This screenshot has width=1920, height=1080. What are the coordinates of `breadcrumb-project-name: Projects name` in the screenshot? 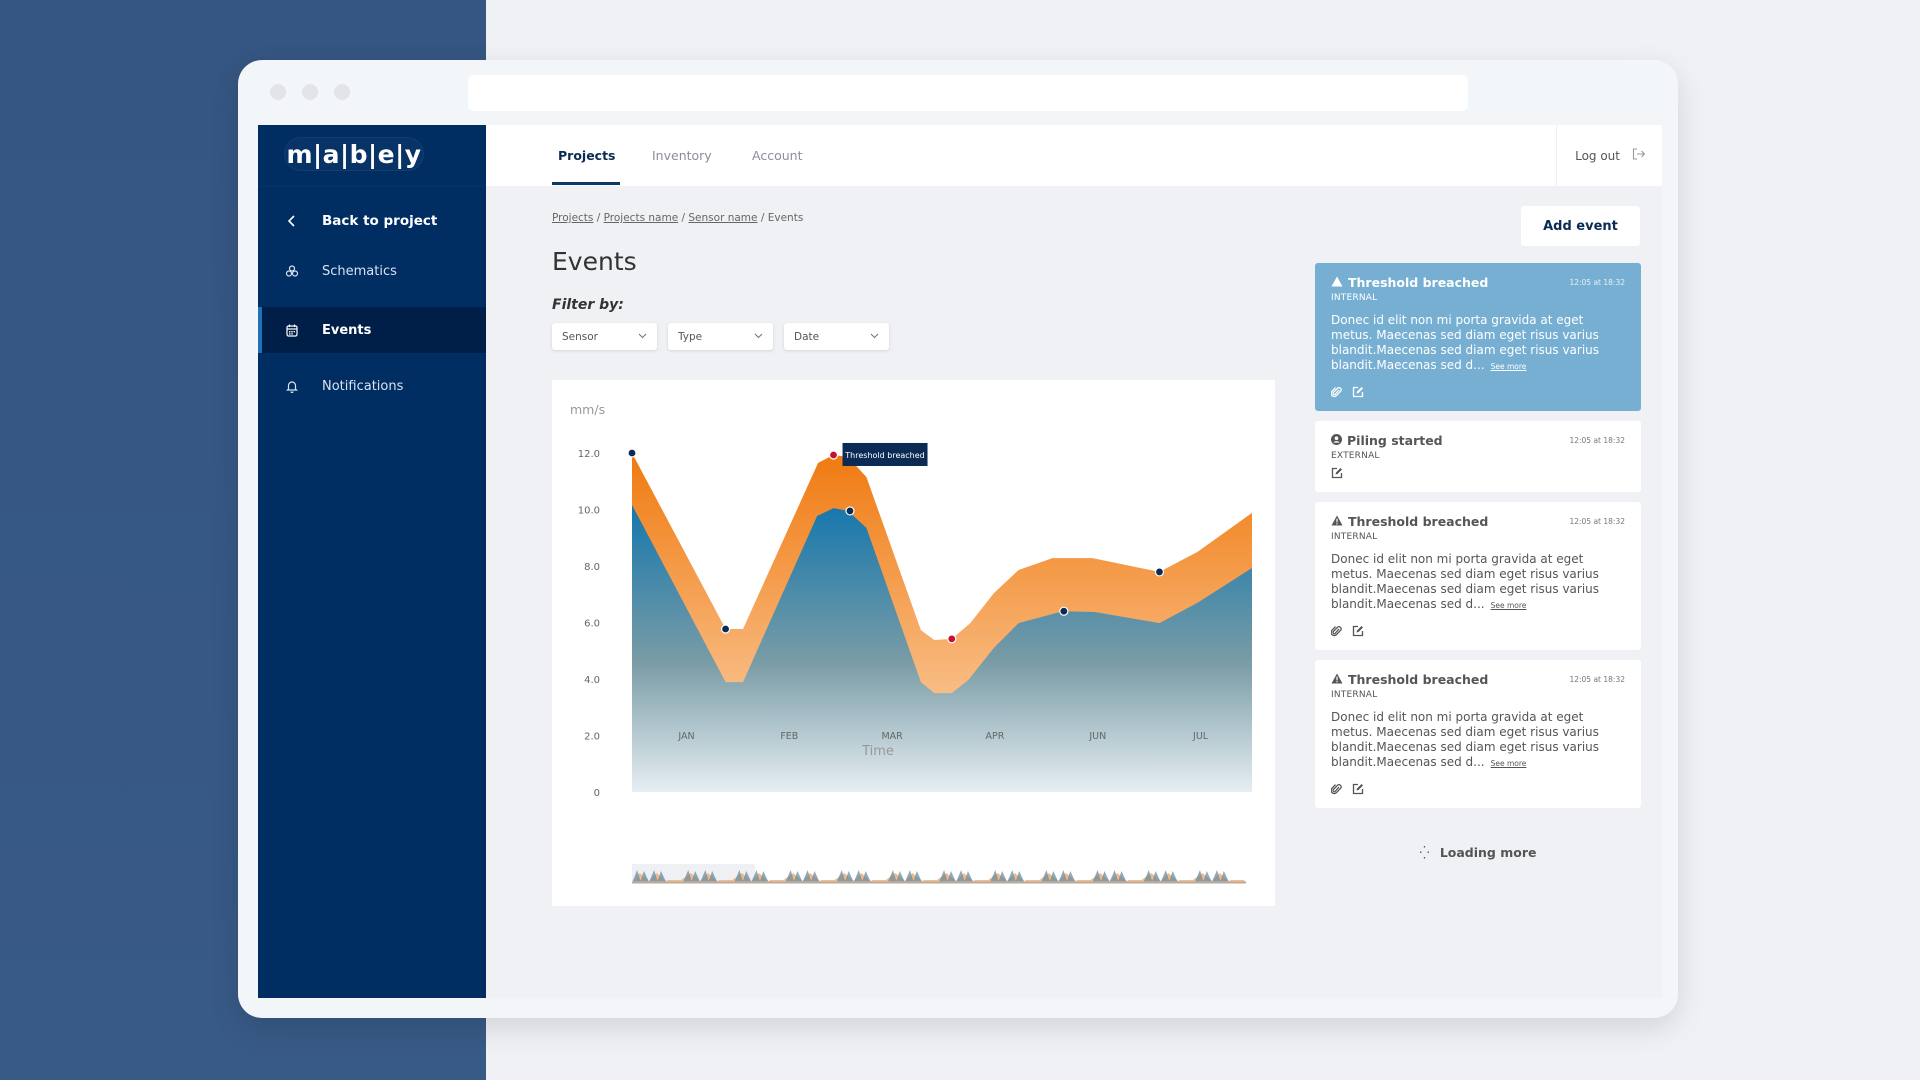 It's located at (641, 218).